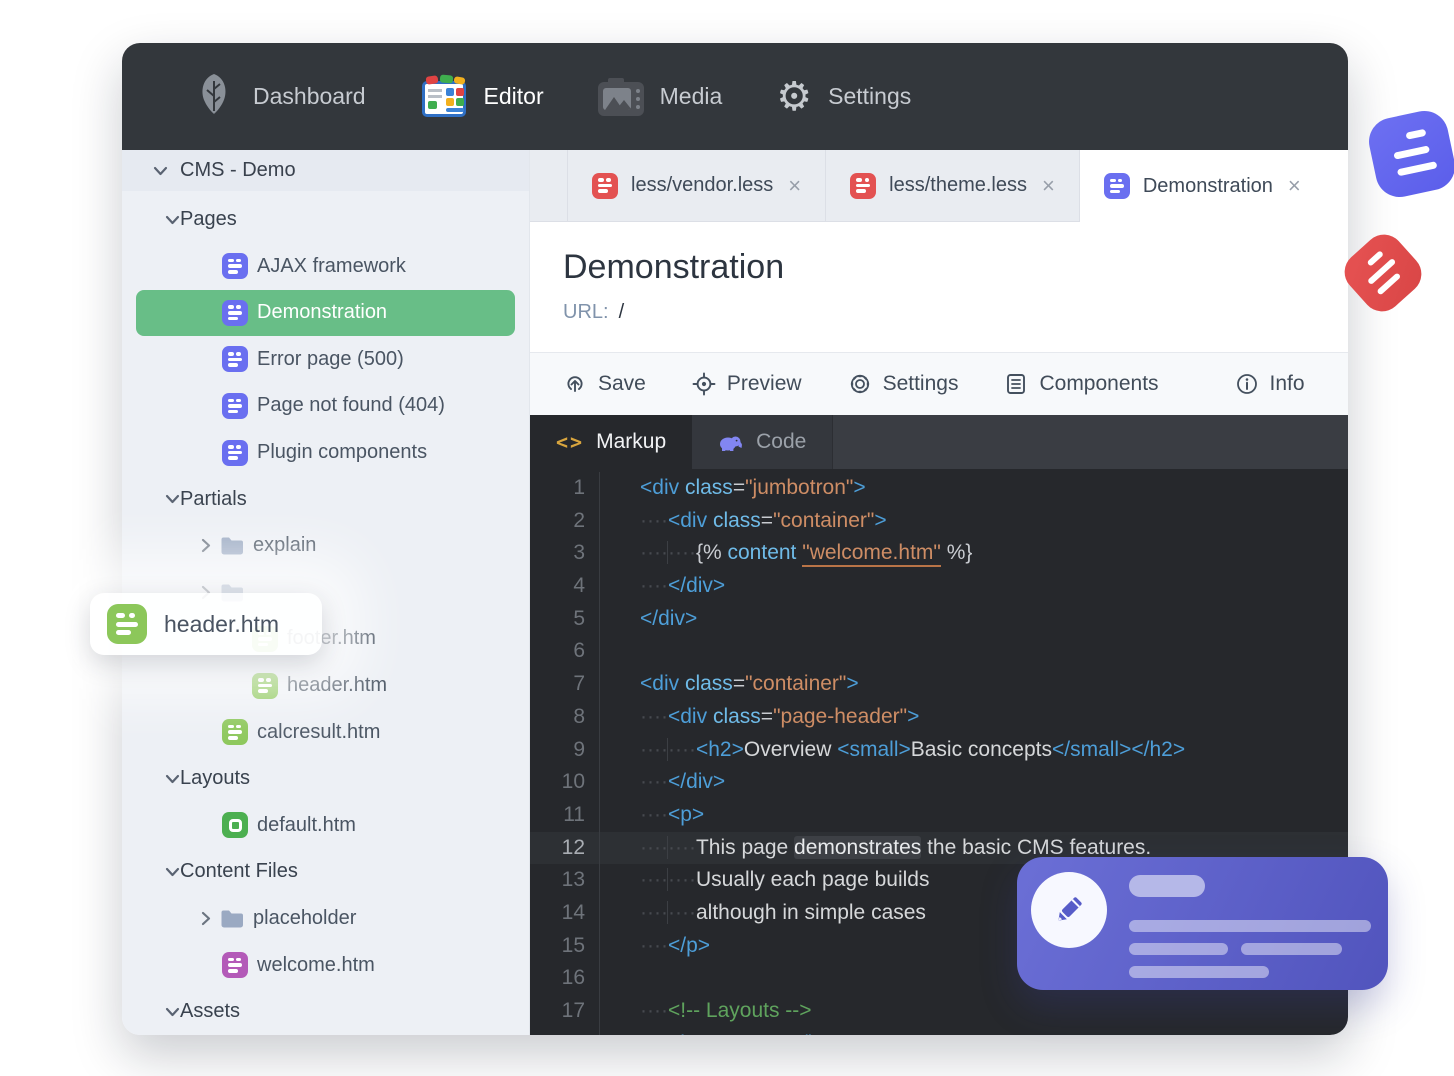 The image size is (1454, 1076). I want to click on code-token: although in simple cases, so click(810, 912).